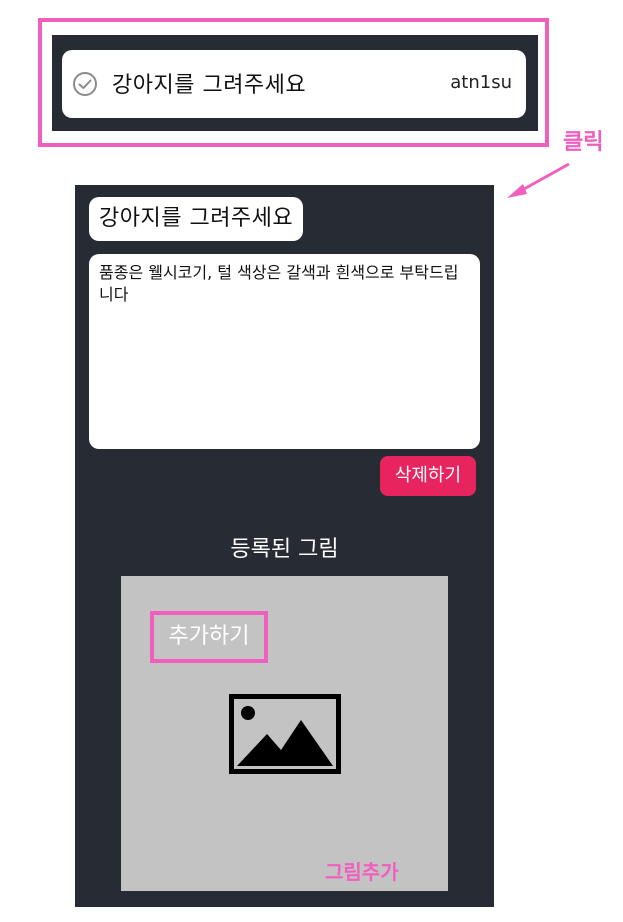  What do you see at coordinates (538, 180) in the screenshot?
I see `arrow-icon` at bounding box center [538, 180].